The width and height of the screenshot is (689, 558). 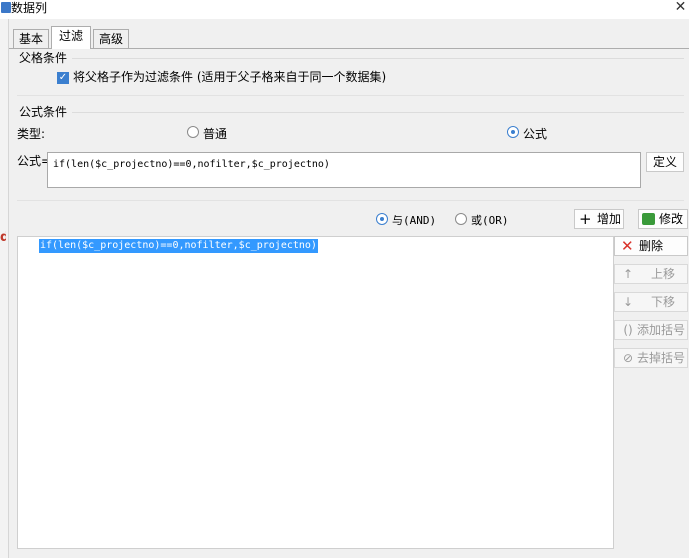 What do you see at coordinates (628, 358) in the screenshot?
I see `bracket-remove-icon: ⊘` at bounding box center [628, 358].